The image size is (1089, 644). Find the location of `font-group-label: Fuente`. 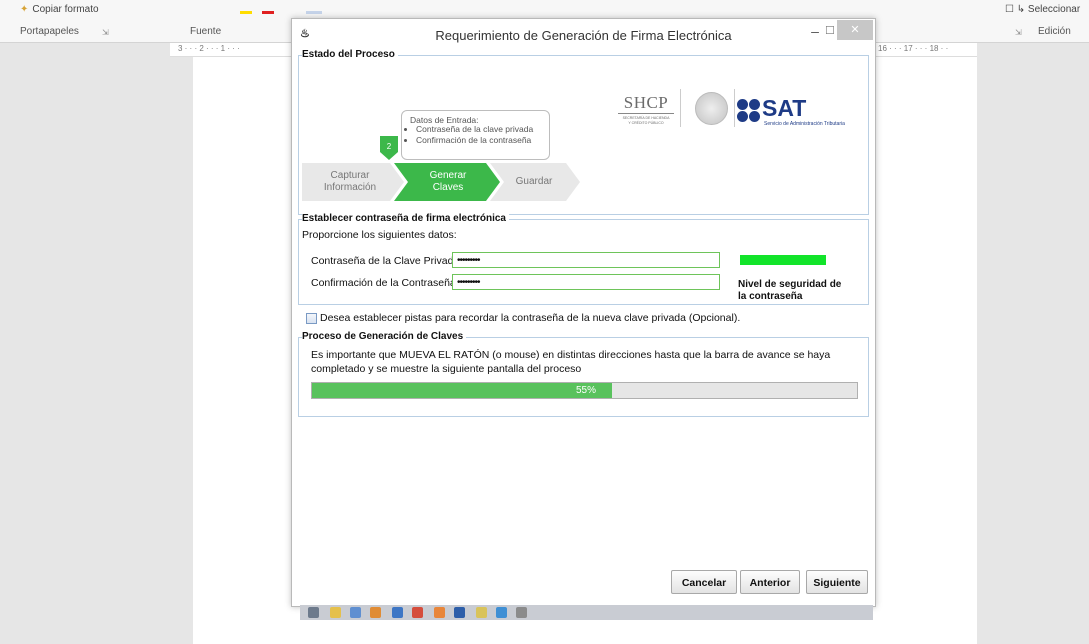

font-group-label: Fuente is located at coordinates (206, 31).